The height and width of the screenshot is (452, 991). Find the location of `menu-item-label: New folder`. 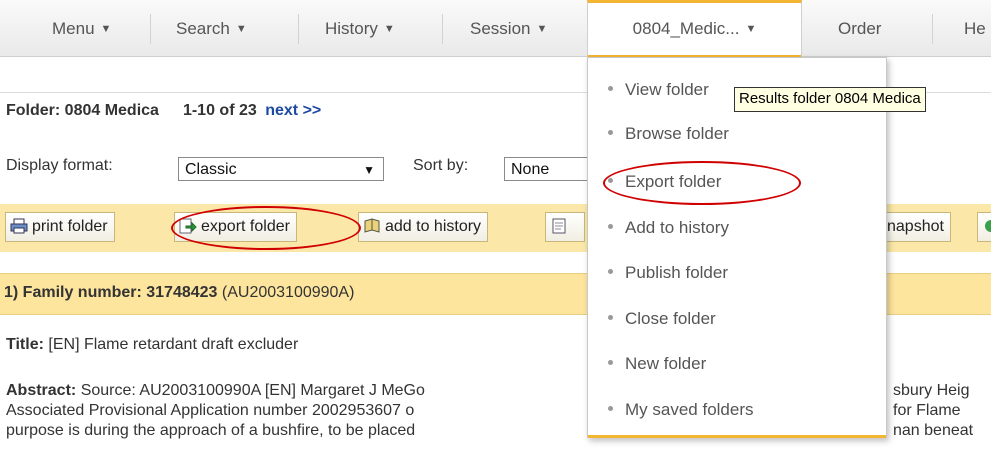

menu-item-label: New folder is located at coordinates (666, 363).